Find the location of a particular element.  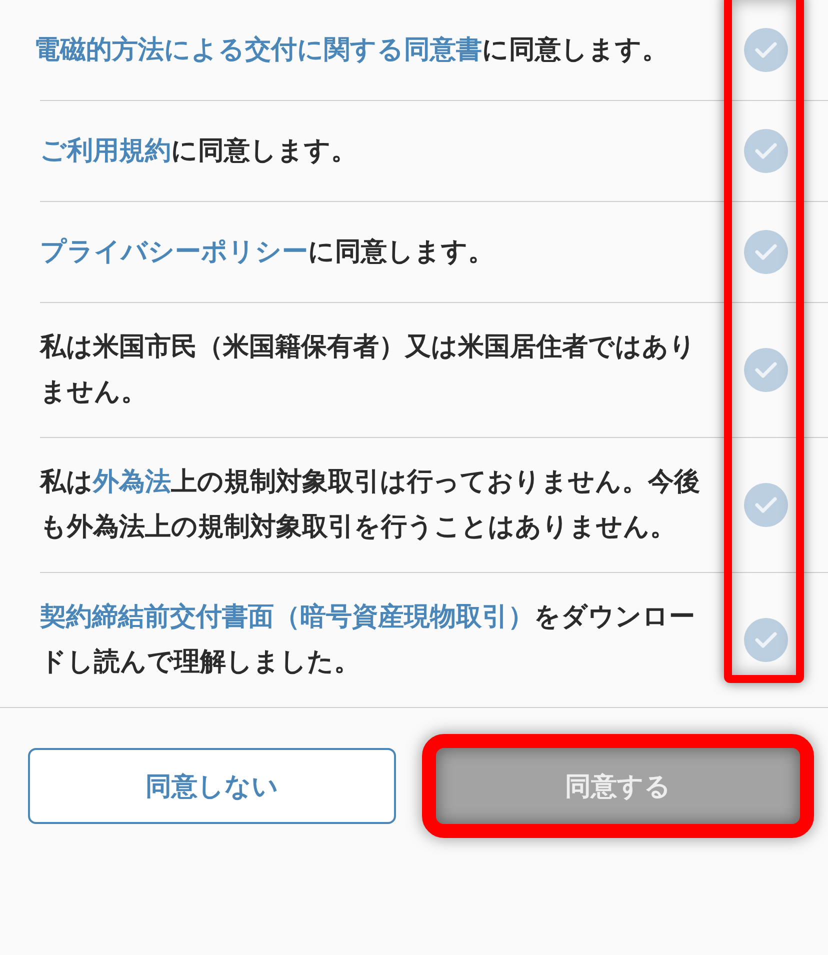

agreement-text: 電磁的方法による交付に関する同意書に同意します。 is located at coordinates (351, 50).